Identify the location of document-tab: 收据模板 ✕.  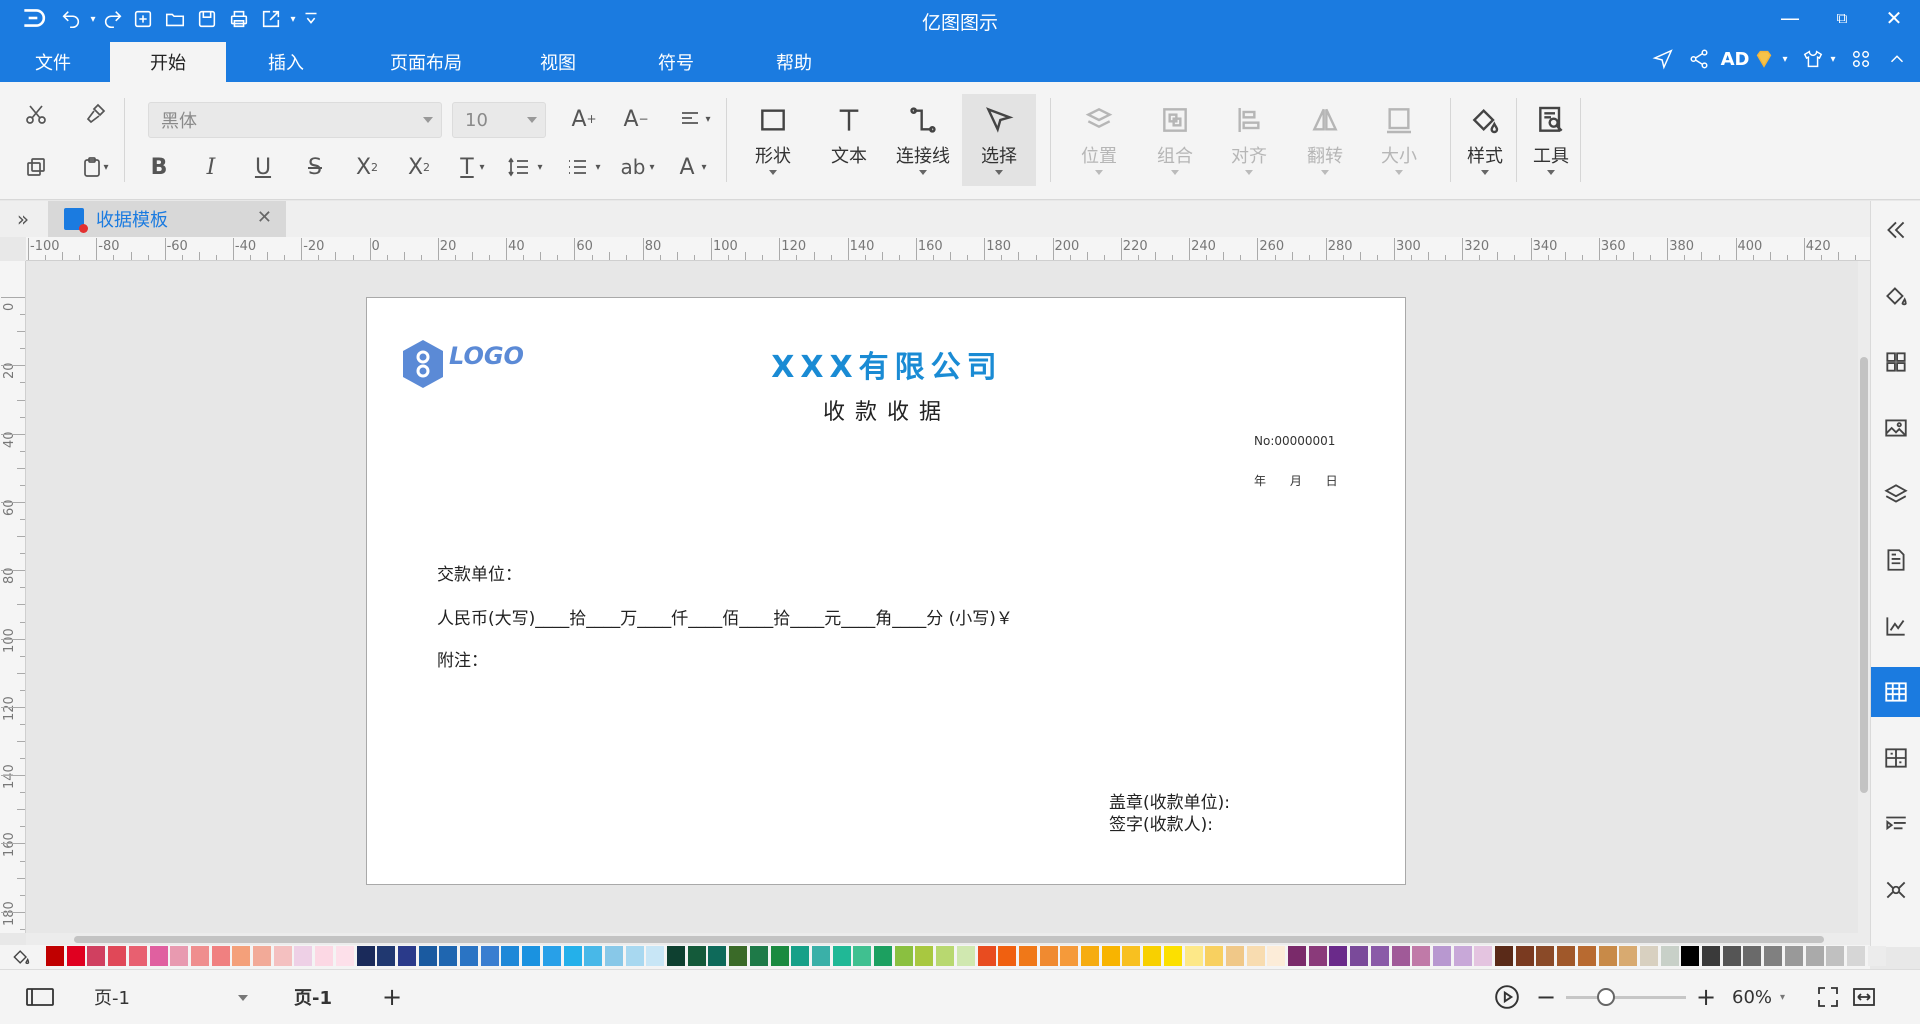
(167, 219).